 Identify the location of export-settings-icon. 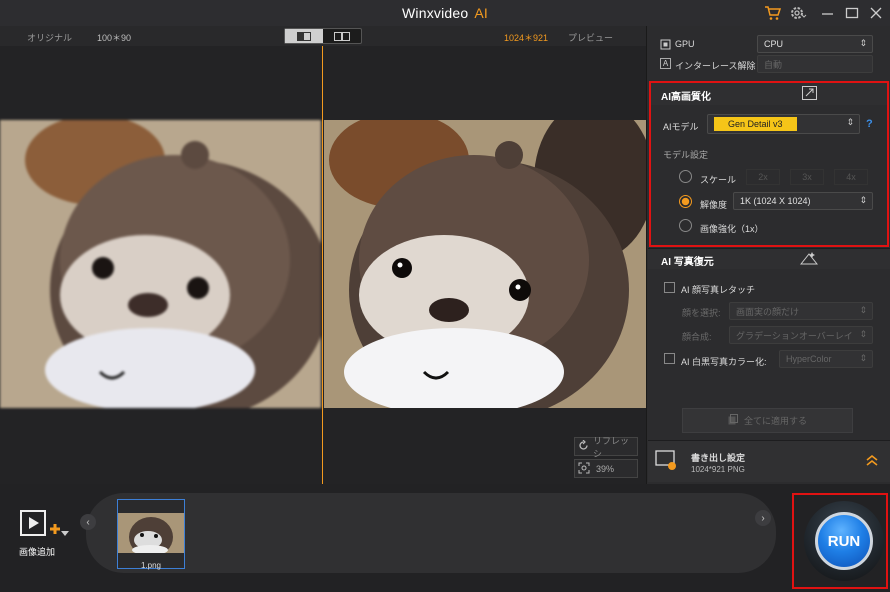
(667, 463).